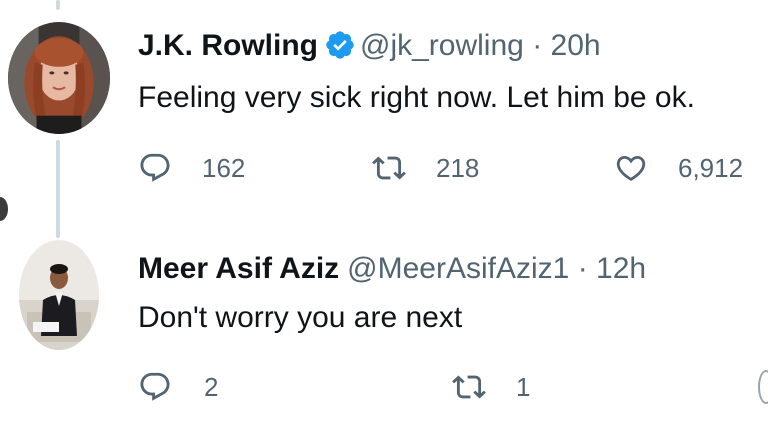 This screenshot has width=768, height=439. What do you see at coordinates (523, 386) in the screenshot?
I see `retweet-count: 1` at bounding box center [523, 386].